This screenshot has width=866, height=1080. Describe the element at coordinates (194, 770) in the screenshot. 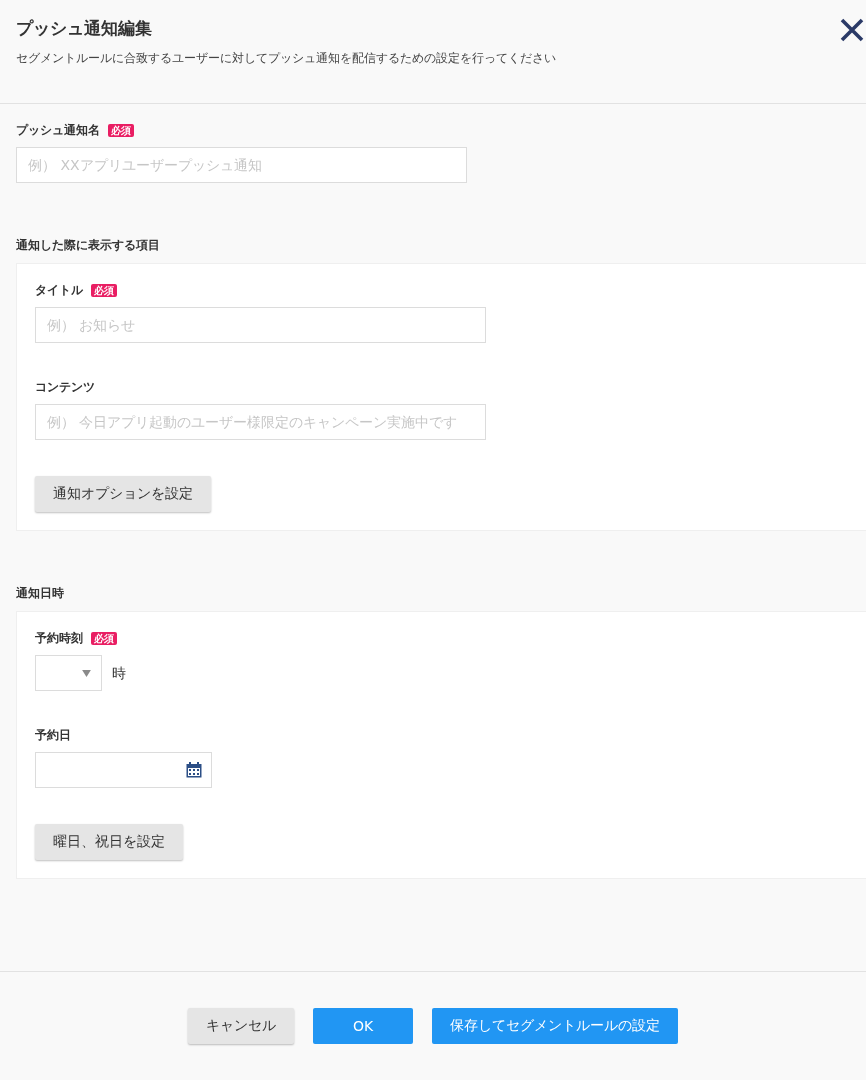

I see `calendar-icon` at that location.